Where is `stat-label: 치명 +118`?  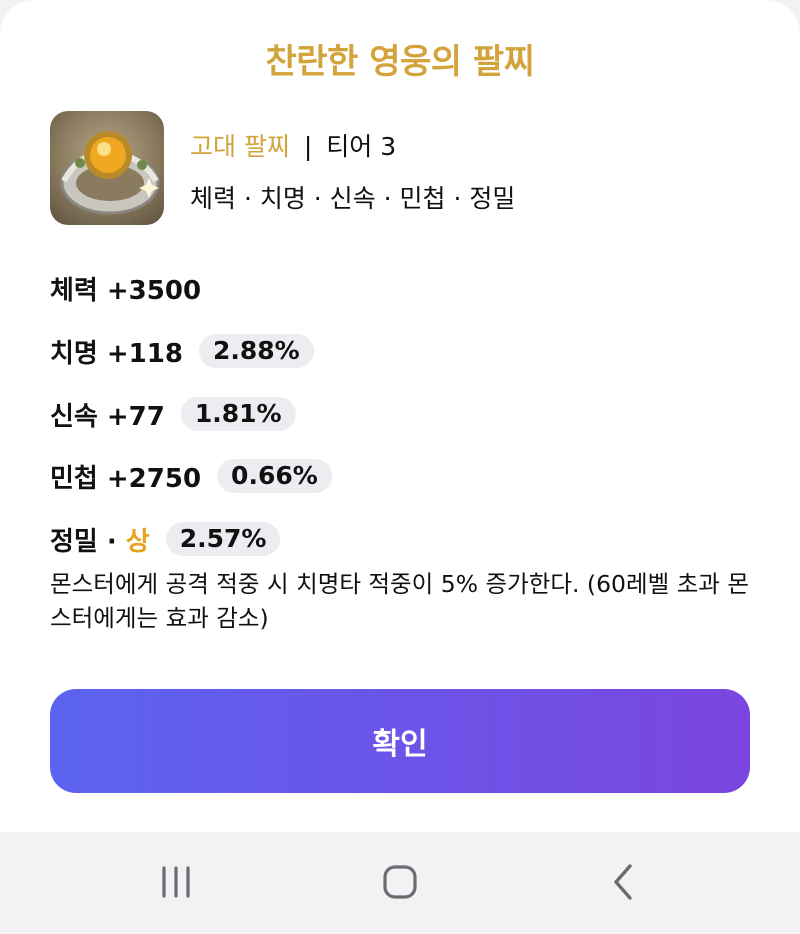
stat-label: 치명 +118 is located at coordinates (116, 353).